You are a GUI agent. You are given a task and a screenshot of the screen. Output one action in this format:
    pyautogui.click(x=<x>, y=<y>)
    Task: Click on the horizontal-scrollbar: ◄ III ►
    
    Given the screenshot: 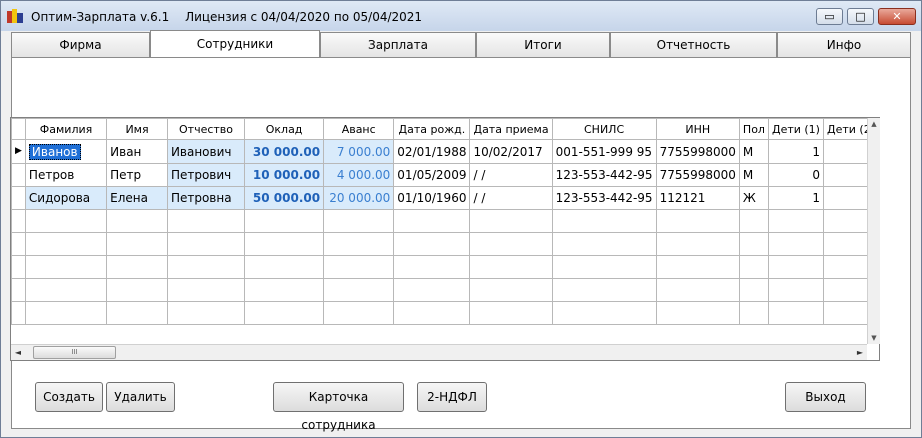 What is the action you would take?
    pyautogui.click(x=439, y=352)
    